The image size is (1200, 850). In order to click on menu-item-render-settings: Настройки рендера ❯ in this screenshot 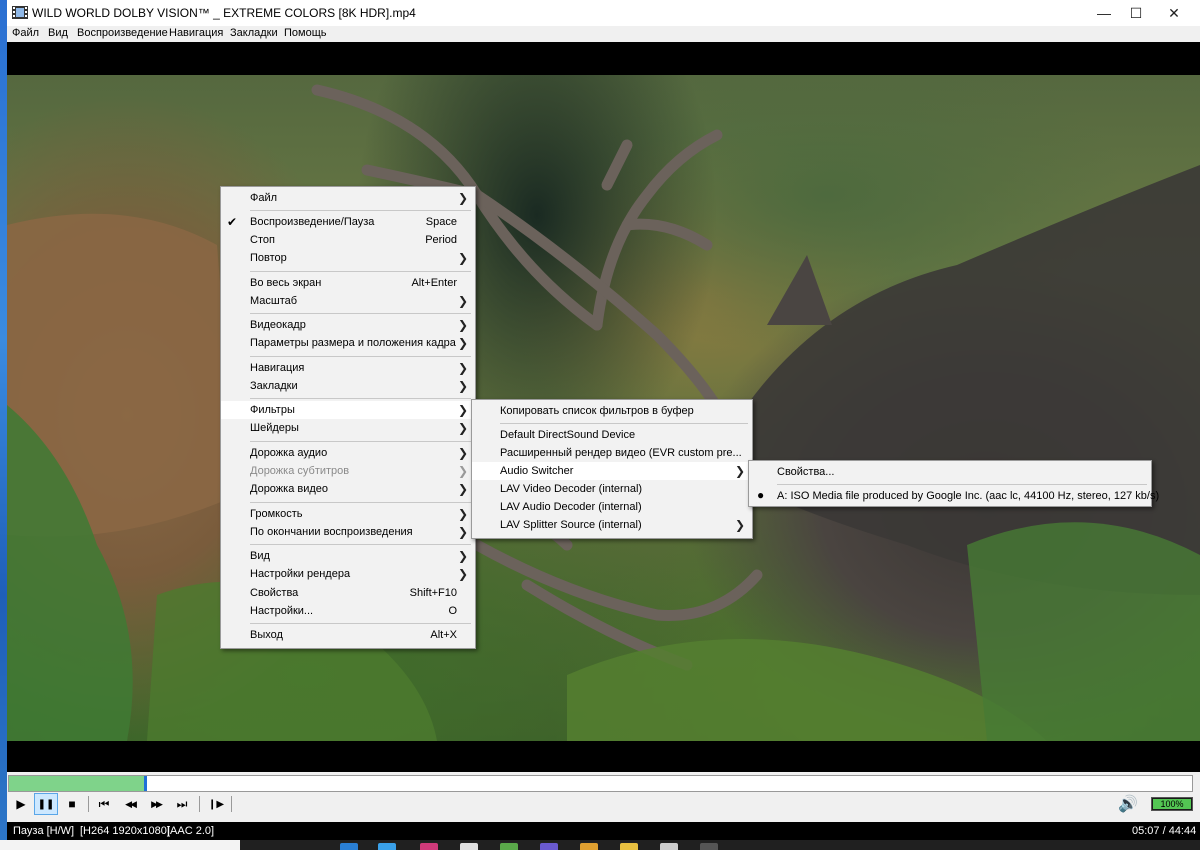, I will do `click(348, 574)`.